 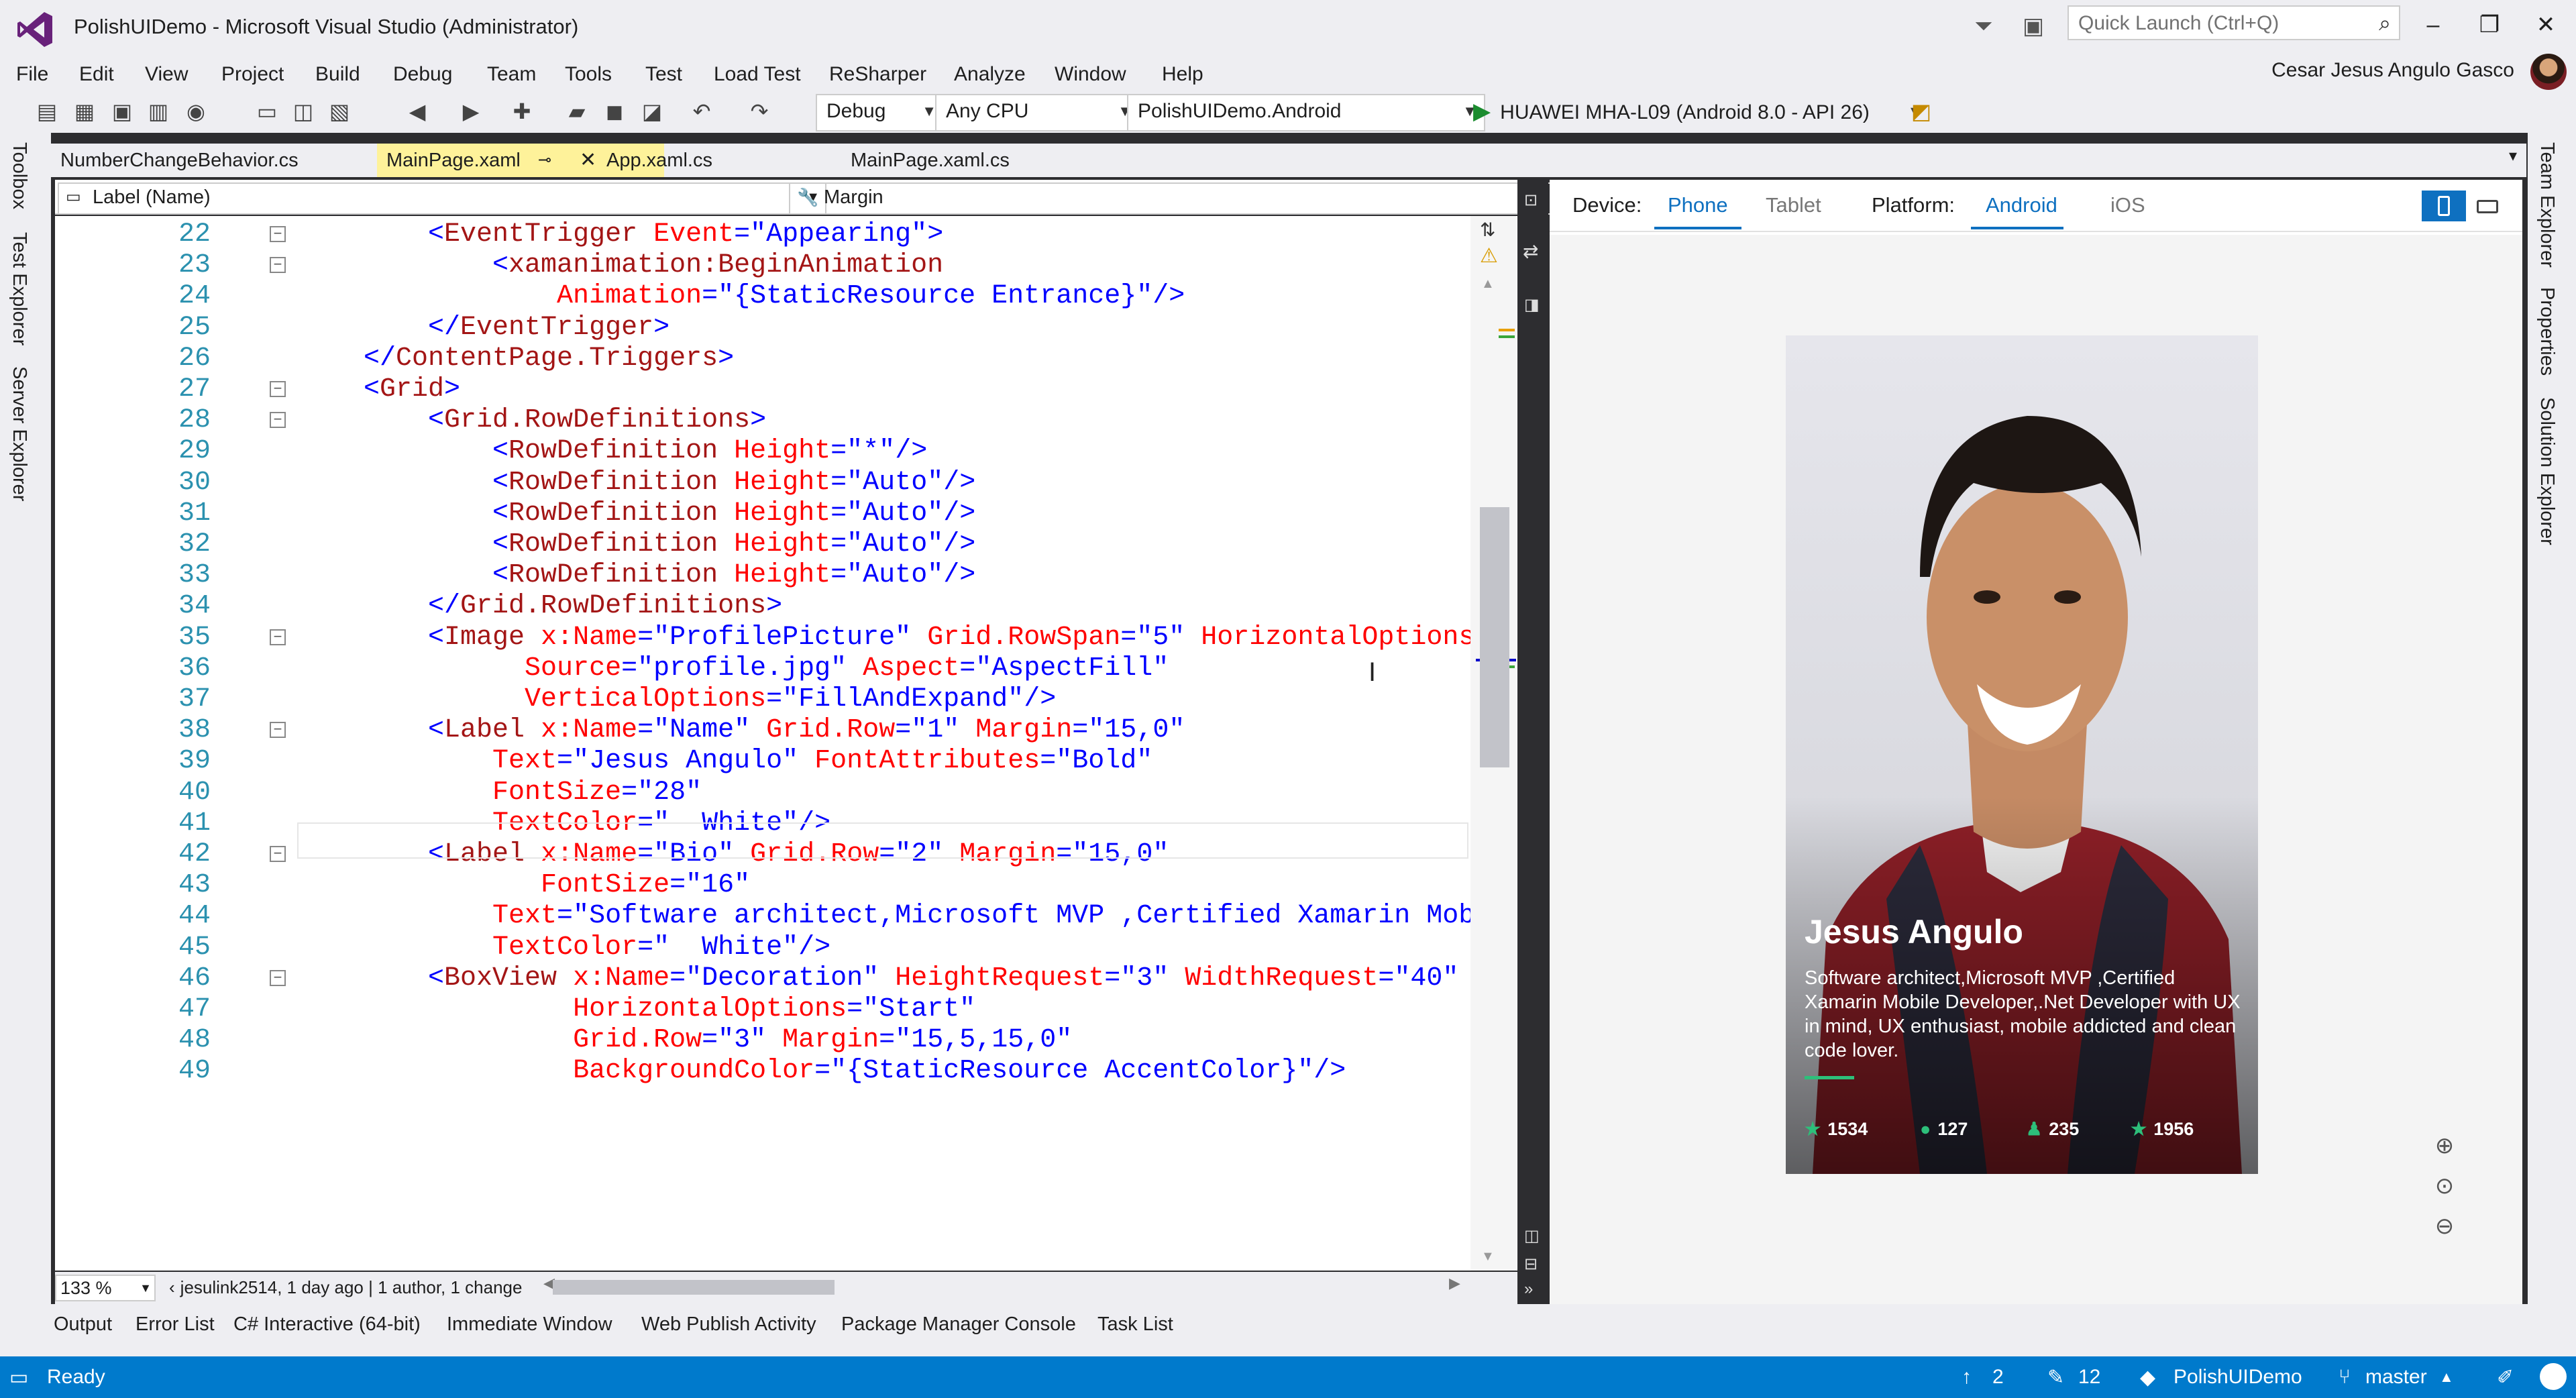 What do you see at coordinates (880, 112) in the screenshot?
I see `solution-configuration-select: Debug ▼` at bounding box center [880, 112].